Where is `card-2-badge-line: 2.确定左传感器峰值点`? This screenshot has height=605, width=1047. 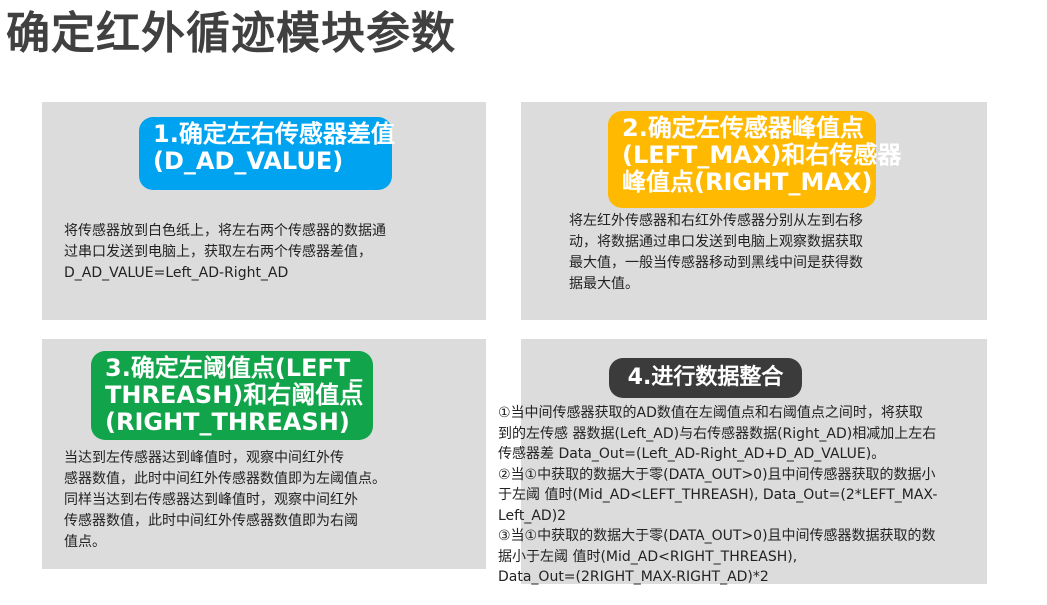 card-2-badge-line: 2.确定左传感器峰值点 is located at coordinates (743, 128).